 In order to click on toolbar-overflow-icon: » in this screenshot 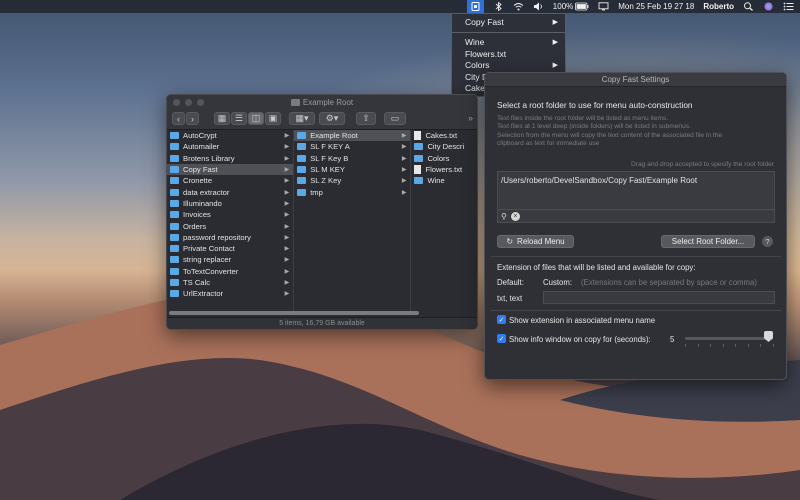, I will do `click(470, 118)`.